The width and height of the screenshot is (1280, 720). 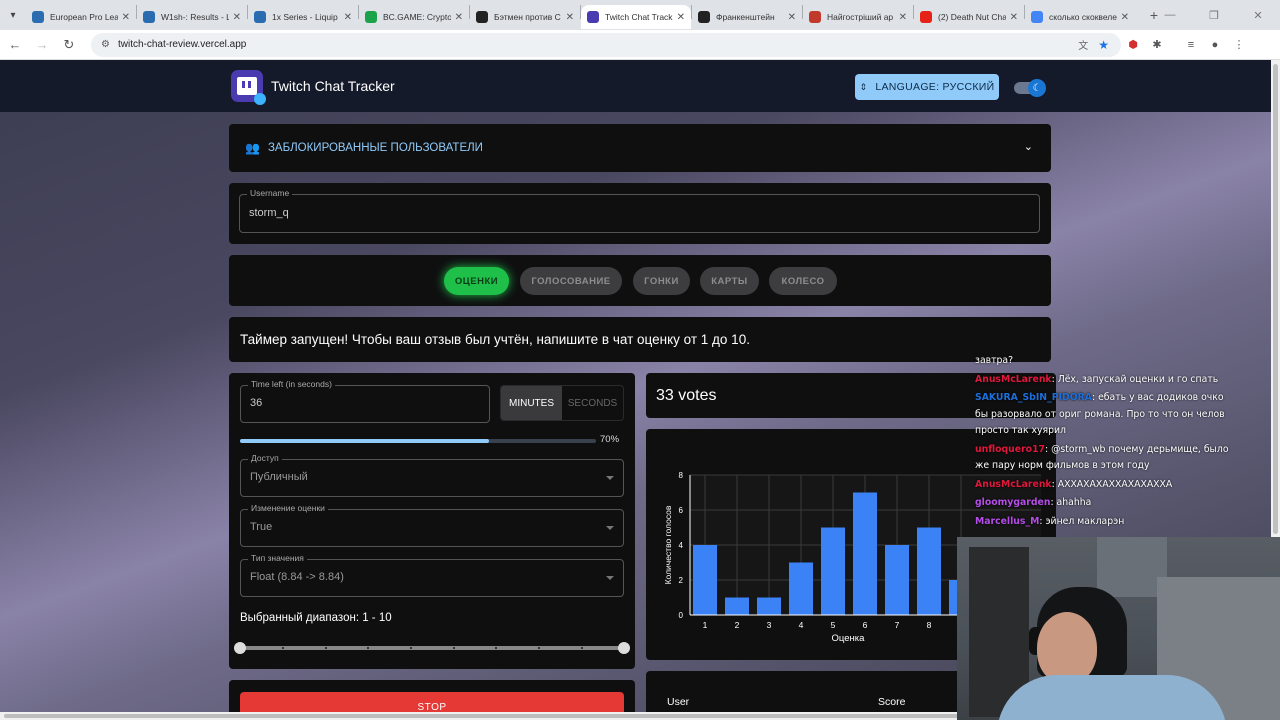 I want to click on browser-tab: W1sh-: Results - L ✕, so click(x=192, y=17).